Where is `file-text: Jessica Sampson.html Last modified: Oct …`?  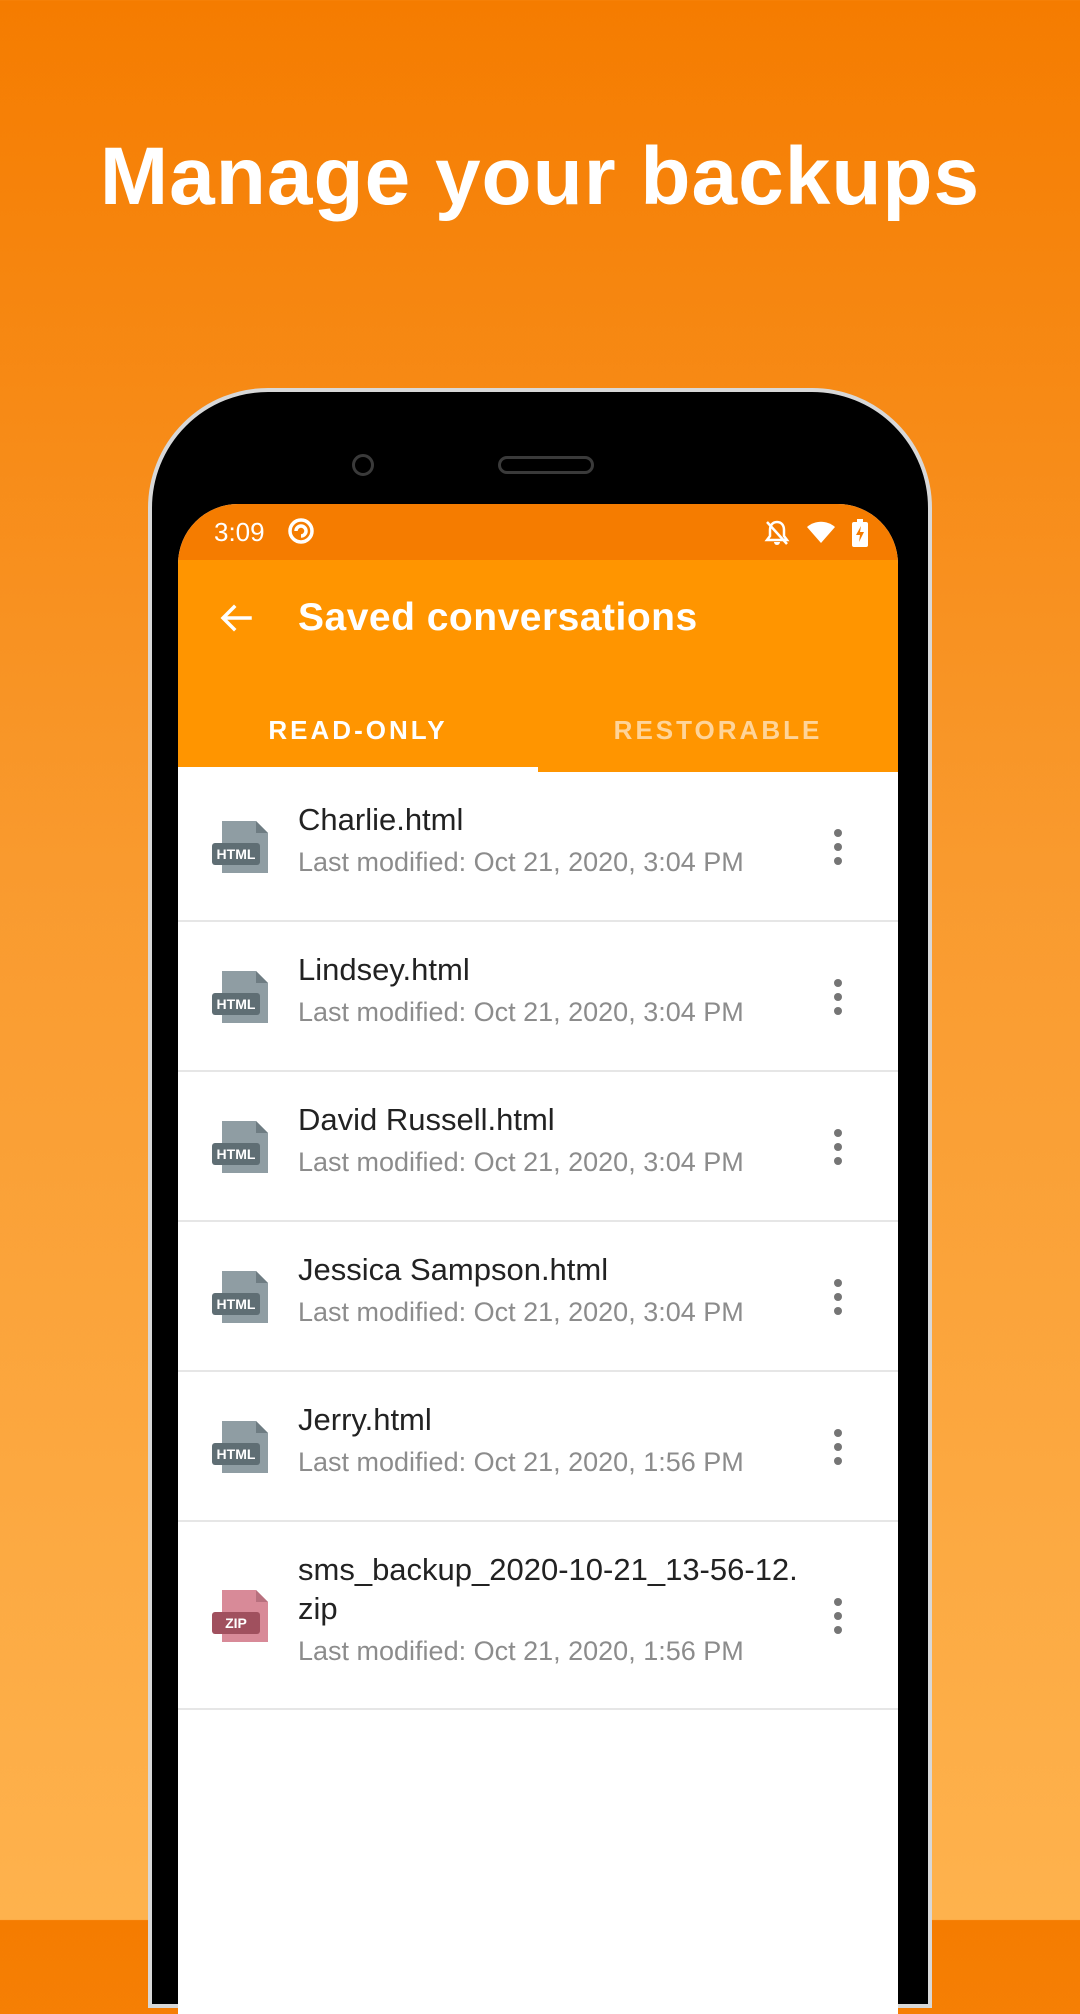
file-text: Jessica Sampson.html Last modified: Oct … is located at coordinates (553, 1289).